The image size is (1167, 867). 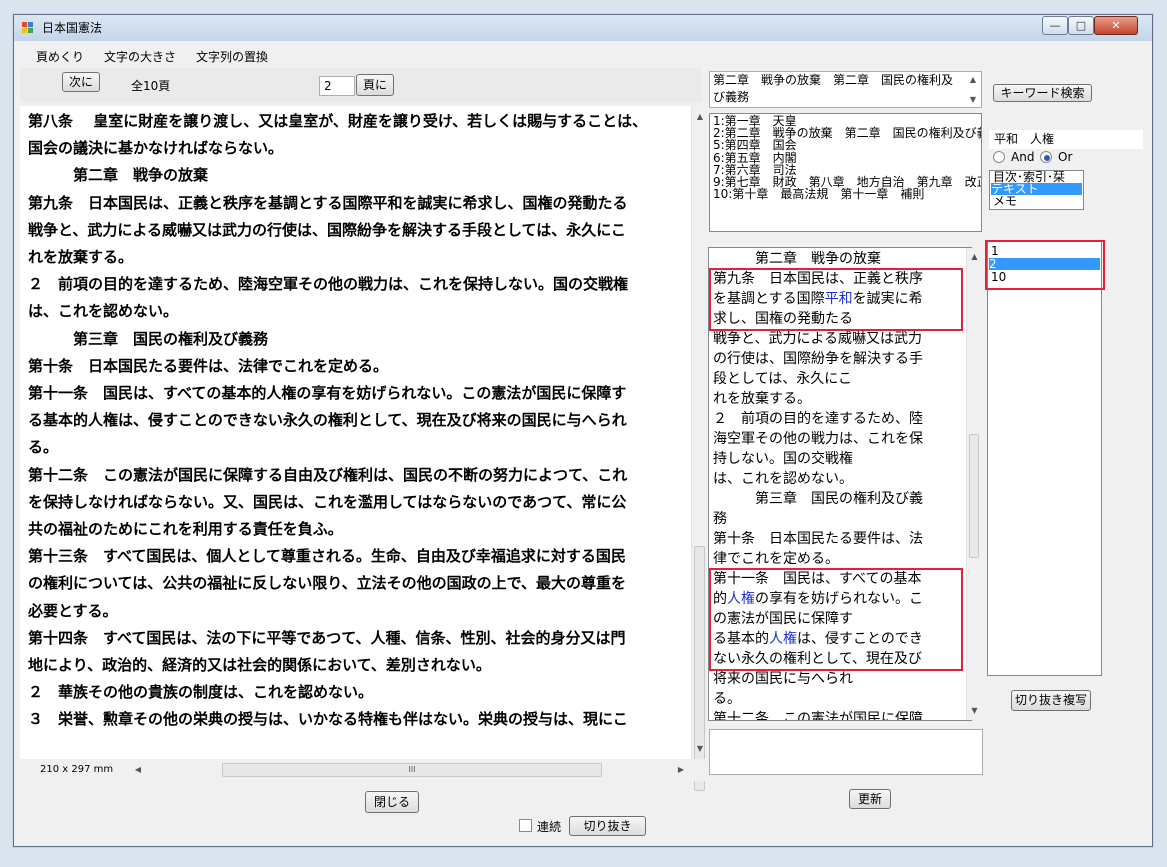 What do you see at coordinates (973, 99) in the screenshot?
I see `heading-scroll-down: ▼` at bounding box center [973, 99].